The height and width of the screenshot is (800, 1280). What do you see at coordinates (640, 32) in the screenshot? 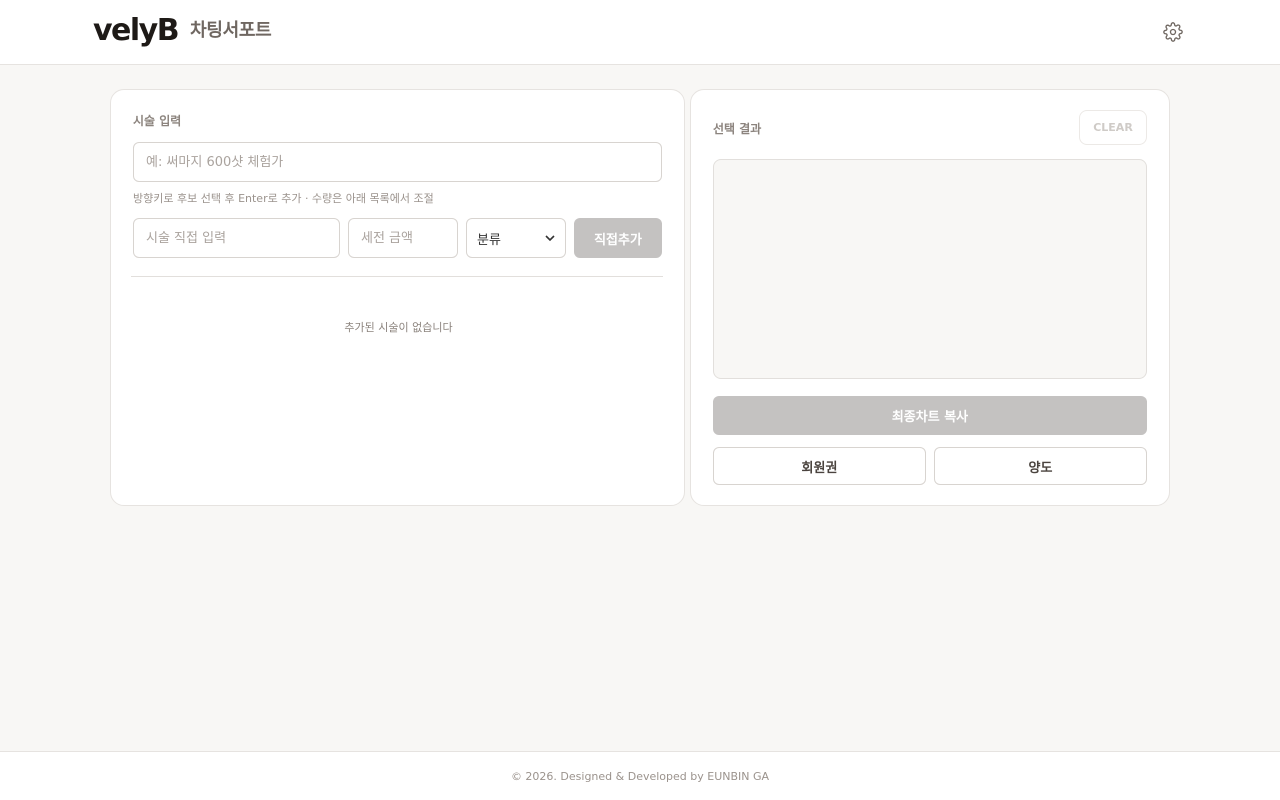
I see `app-header: velyB 차팅서포트` at bounding box center [640, 32].